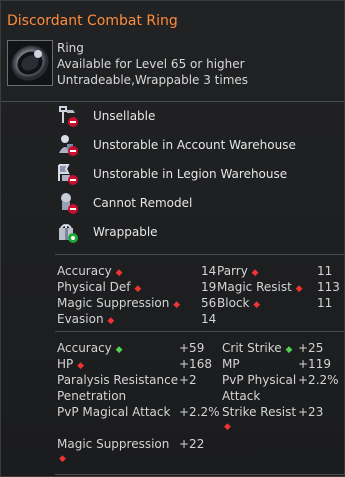 This screenshot has height=477, width=345. Describe the element at coordinates (239, 303) in the screenshot. I see `stat-label: Block ◆` at that location.